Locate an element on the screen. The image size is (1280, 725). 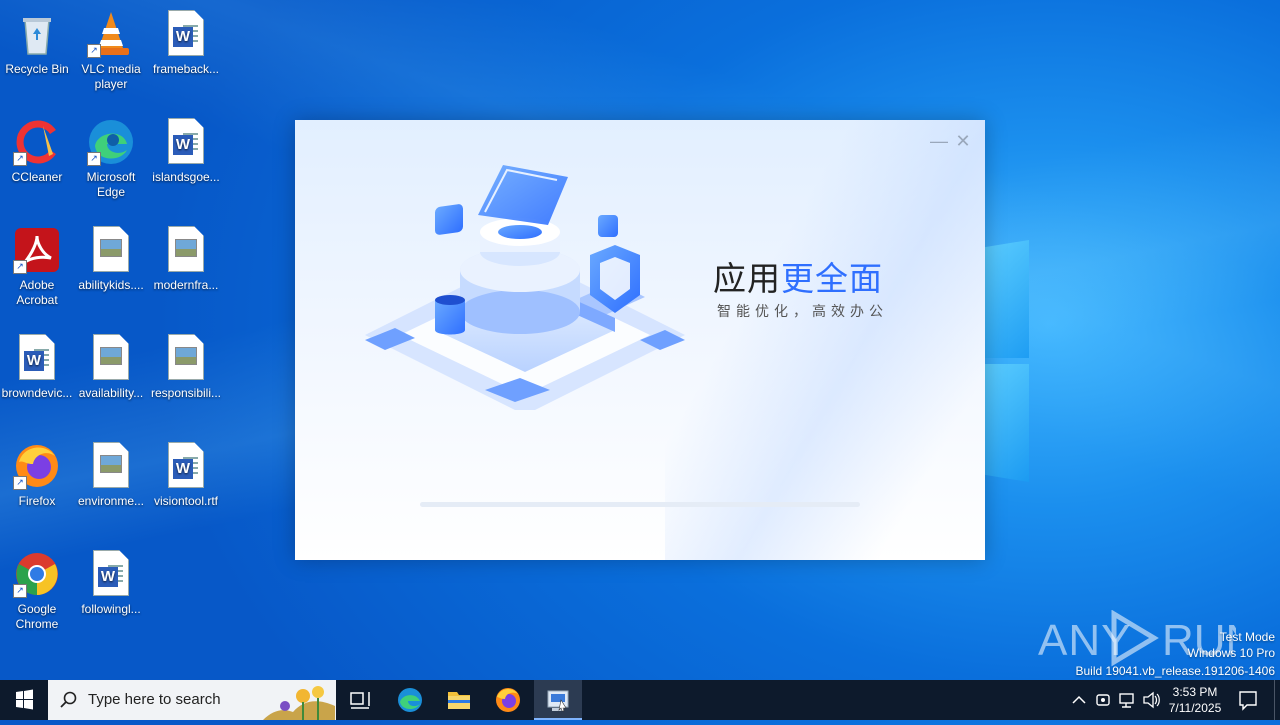
taskbar-edge is located at coordinates (410, 700).